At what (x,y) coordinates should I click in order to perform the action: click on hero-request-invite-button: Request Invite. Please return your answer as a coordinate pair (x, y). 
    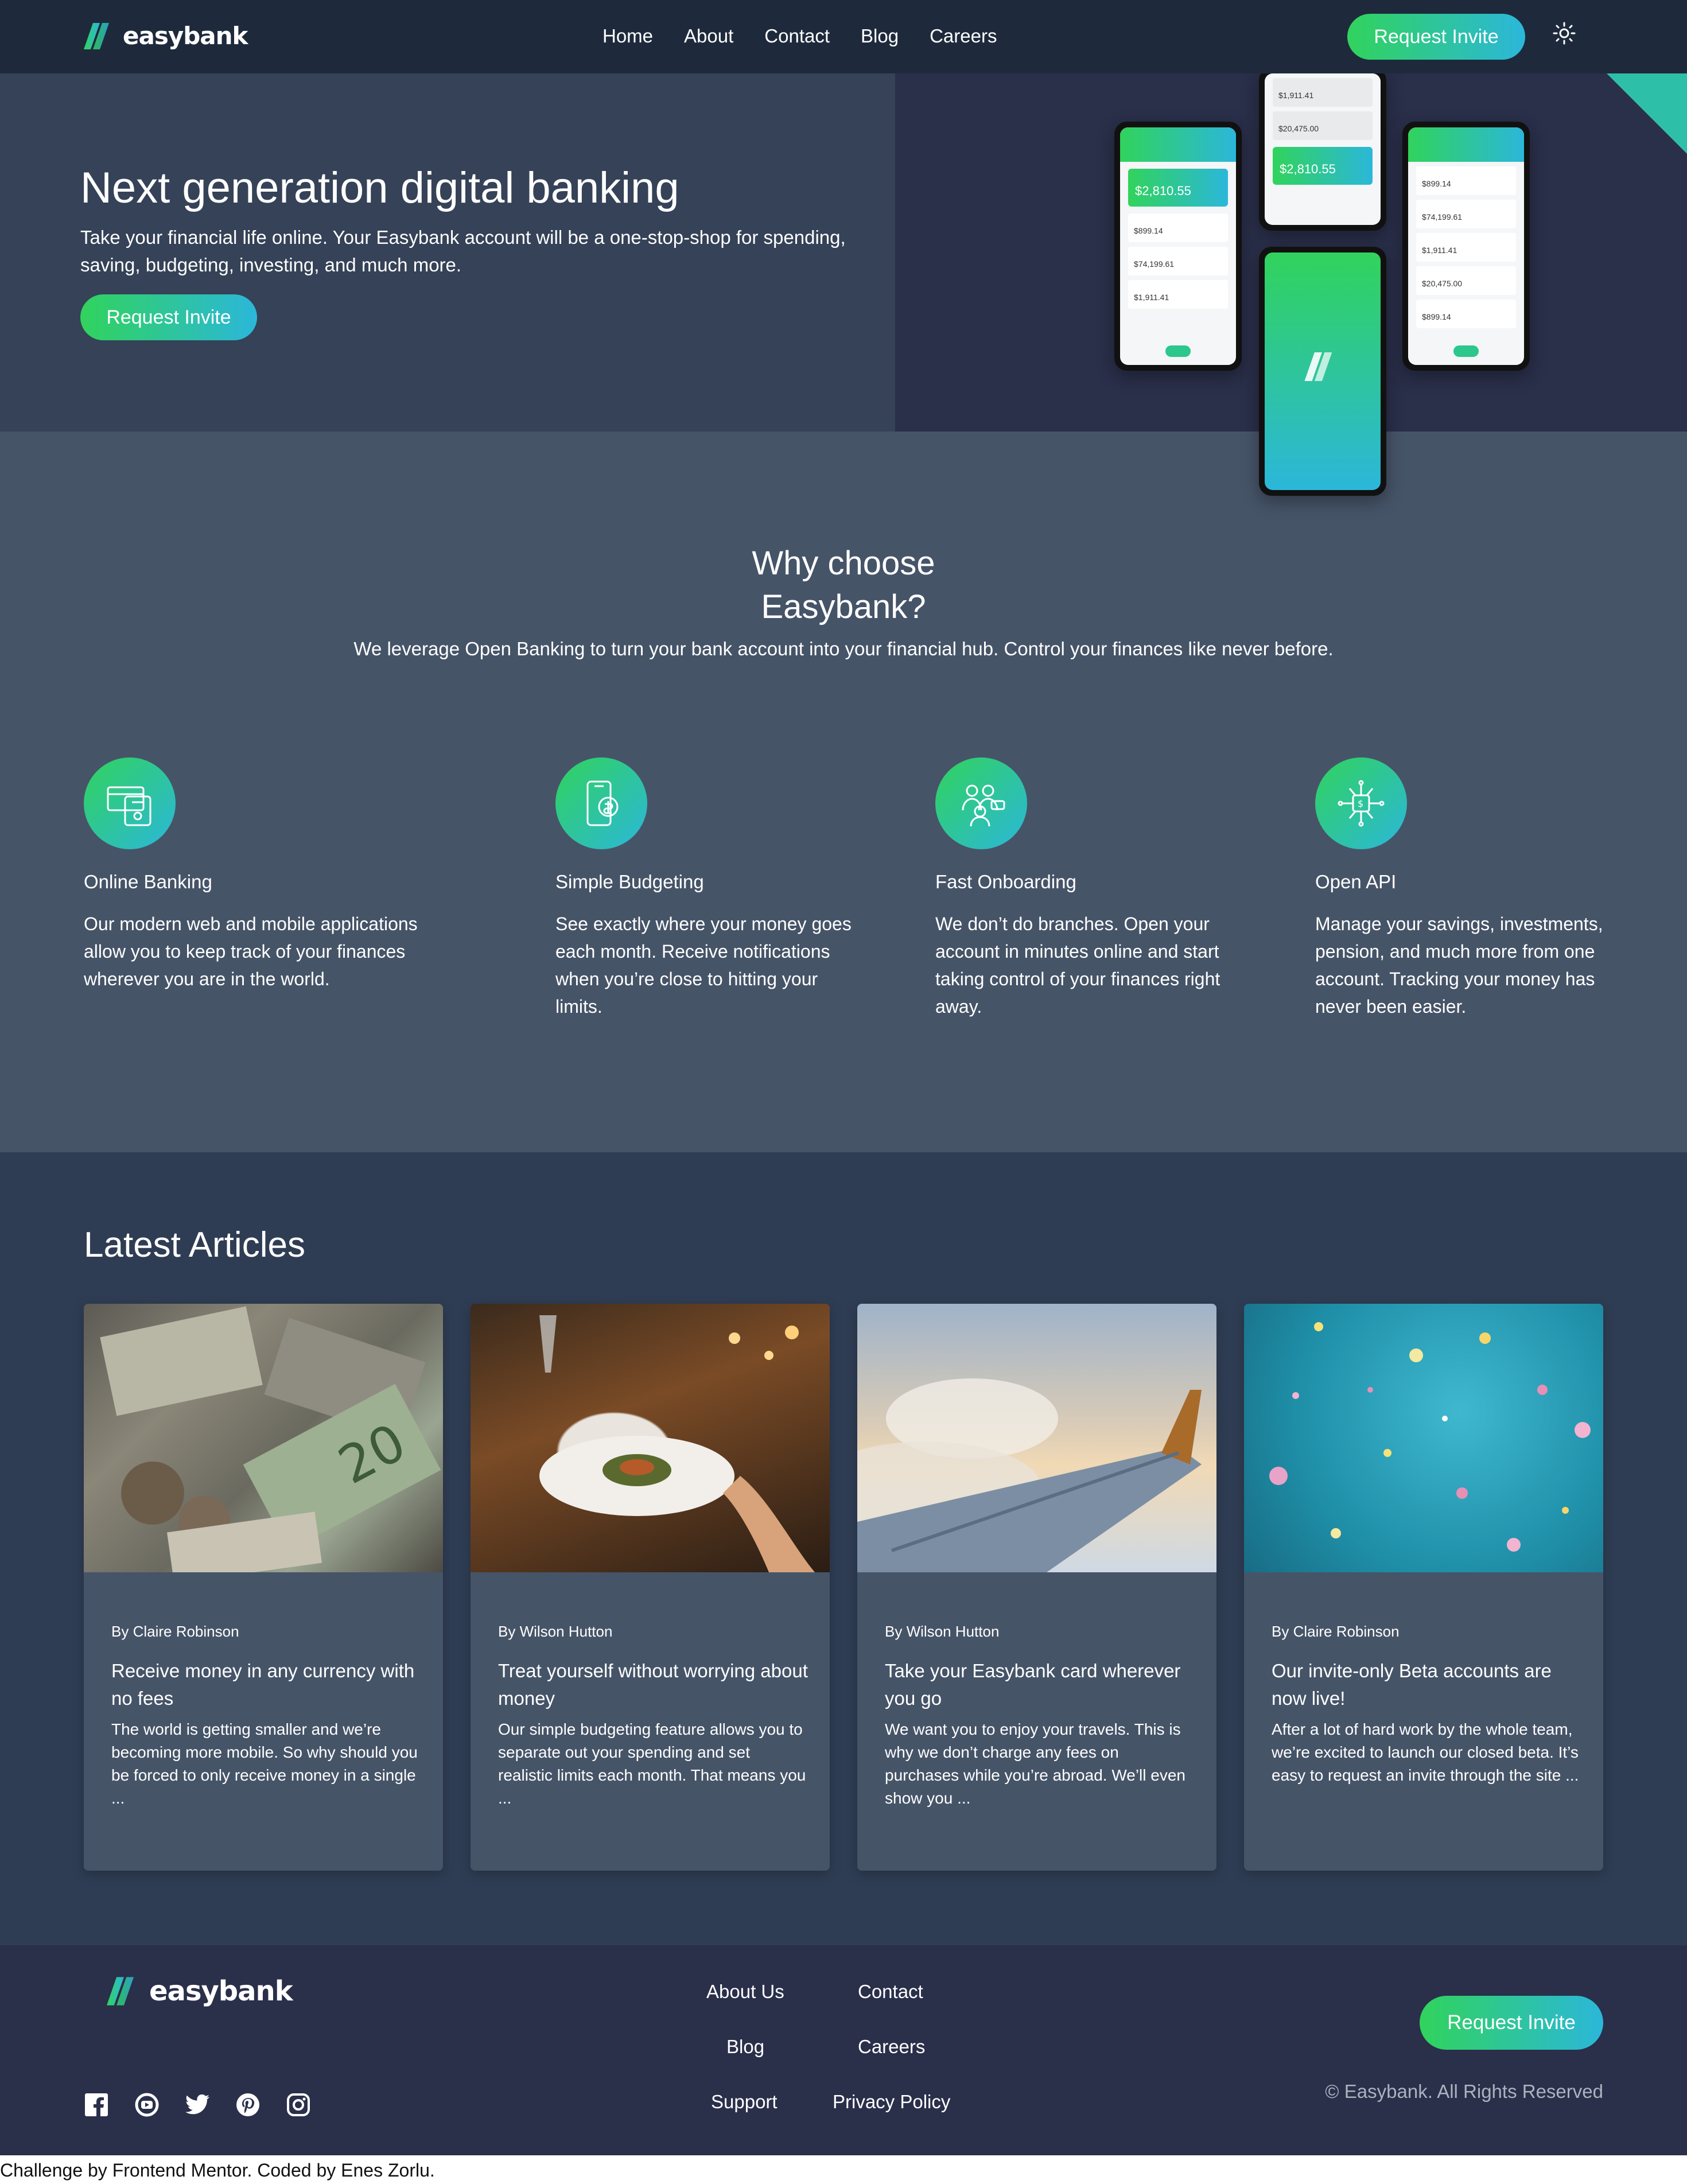
    Looking at the image, I should click on (168, 317).